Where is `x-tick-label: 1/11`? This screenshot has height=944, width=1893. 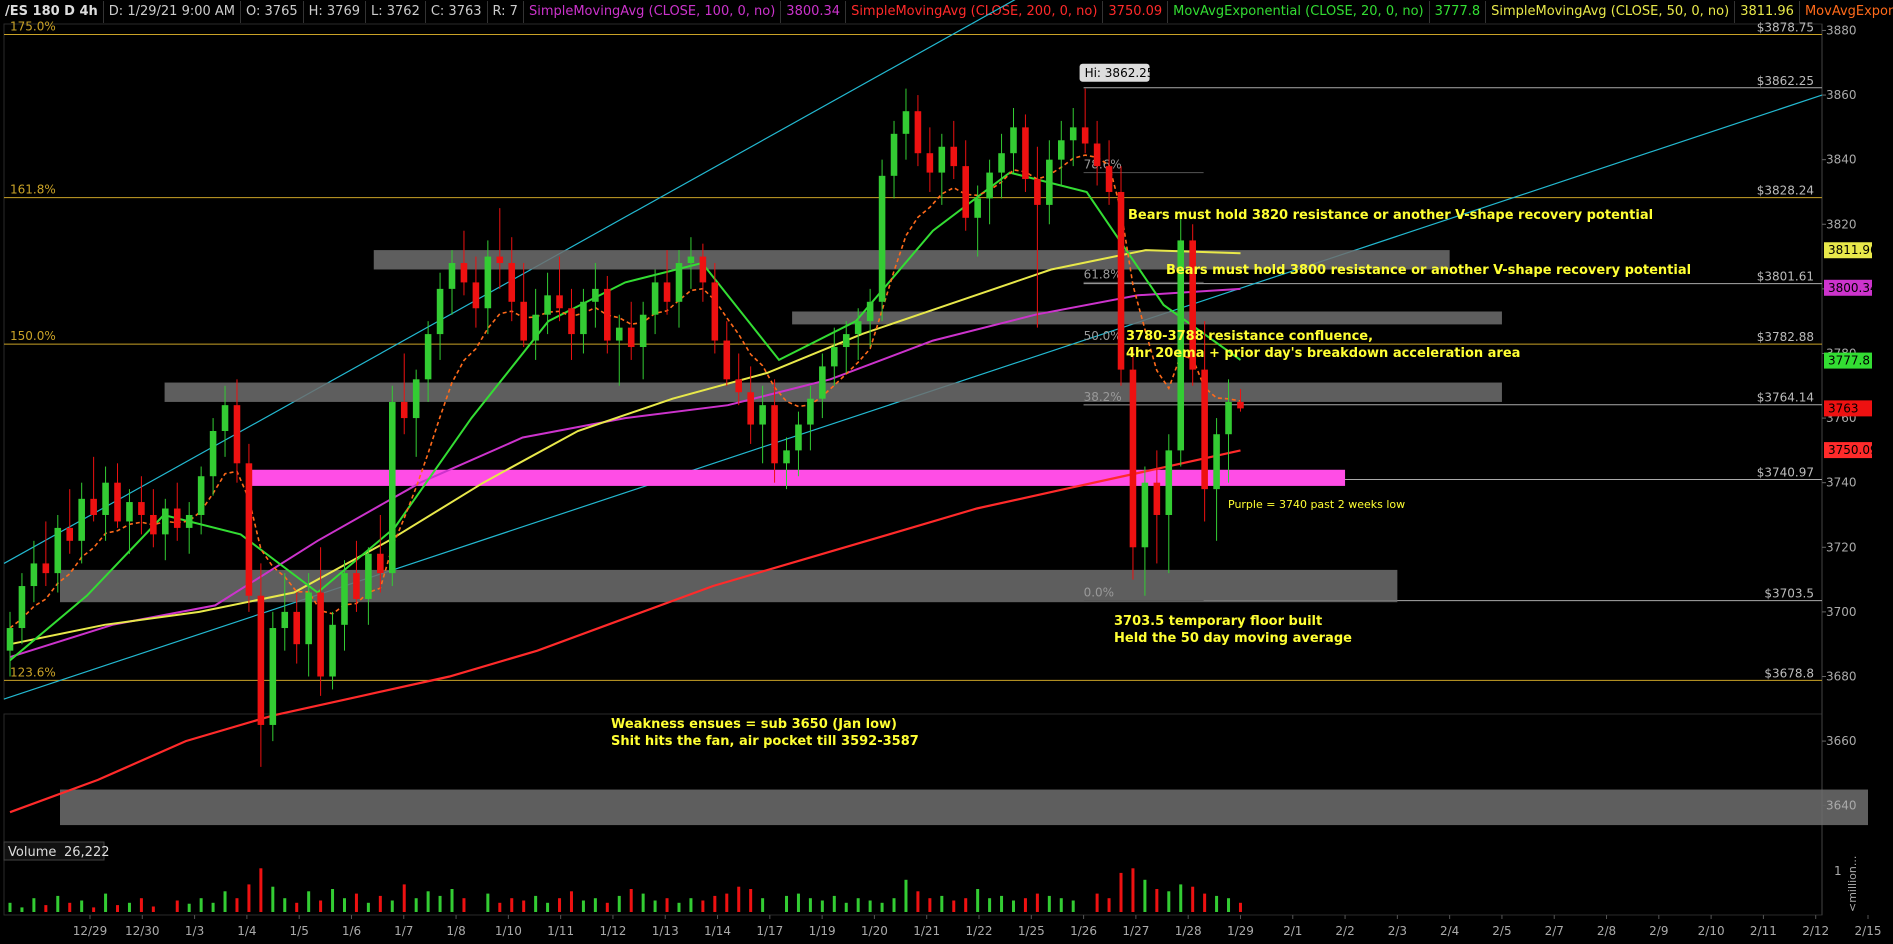
x-tick-label: 1/11 is located at coordinates (560, 931).